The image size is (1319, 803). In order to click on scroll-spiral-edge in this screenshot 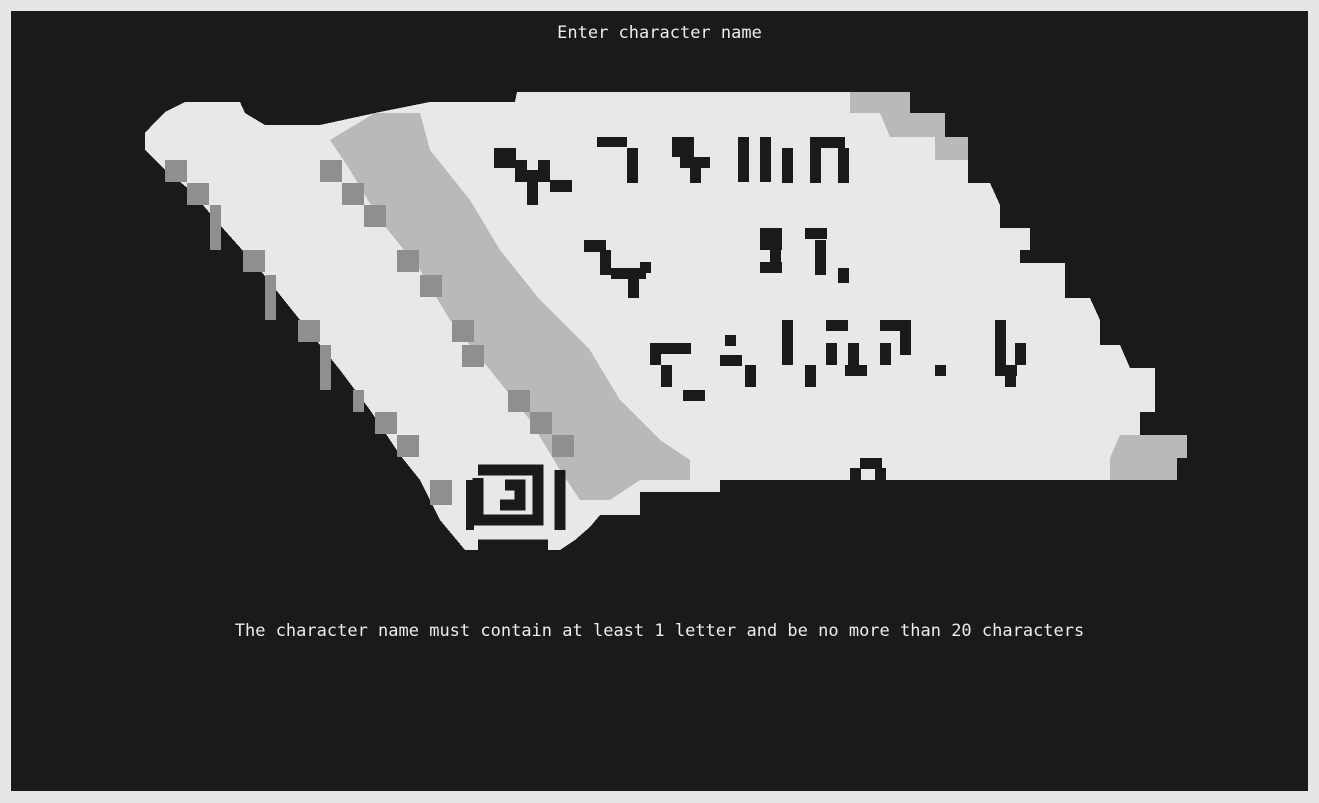, I will do `click(470, 505)`.